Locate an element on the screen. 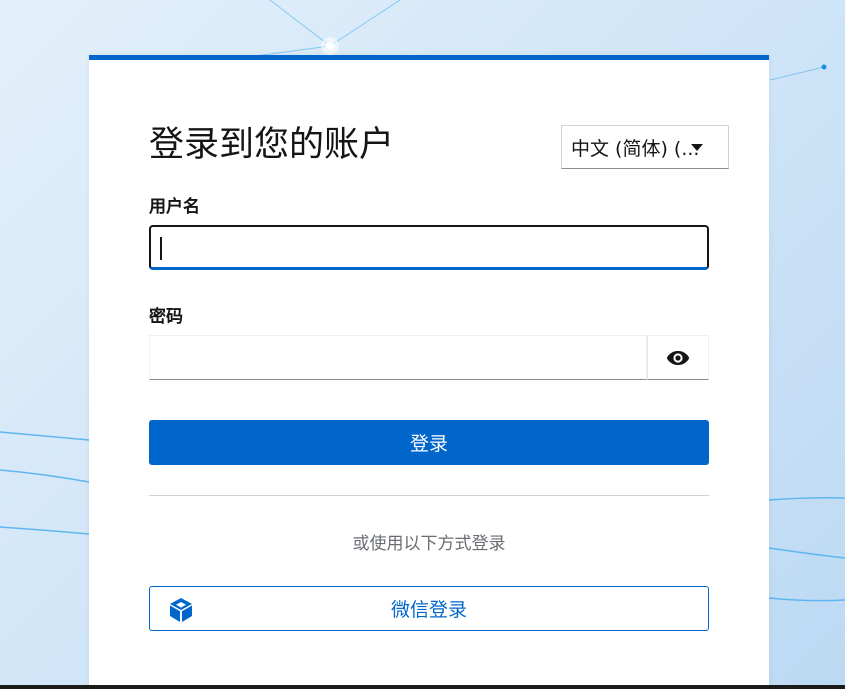 The image size is (845, 689). eye-icon is located at coordinates (678, 357).